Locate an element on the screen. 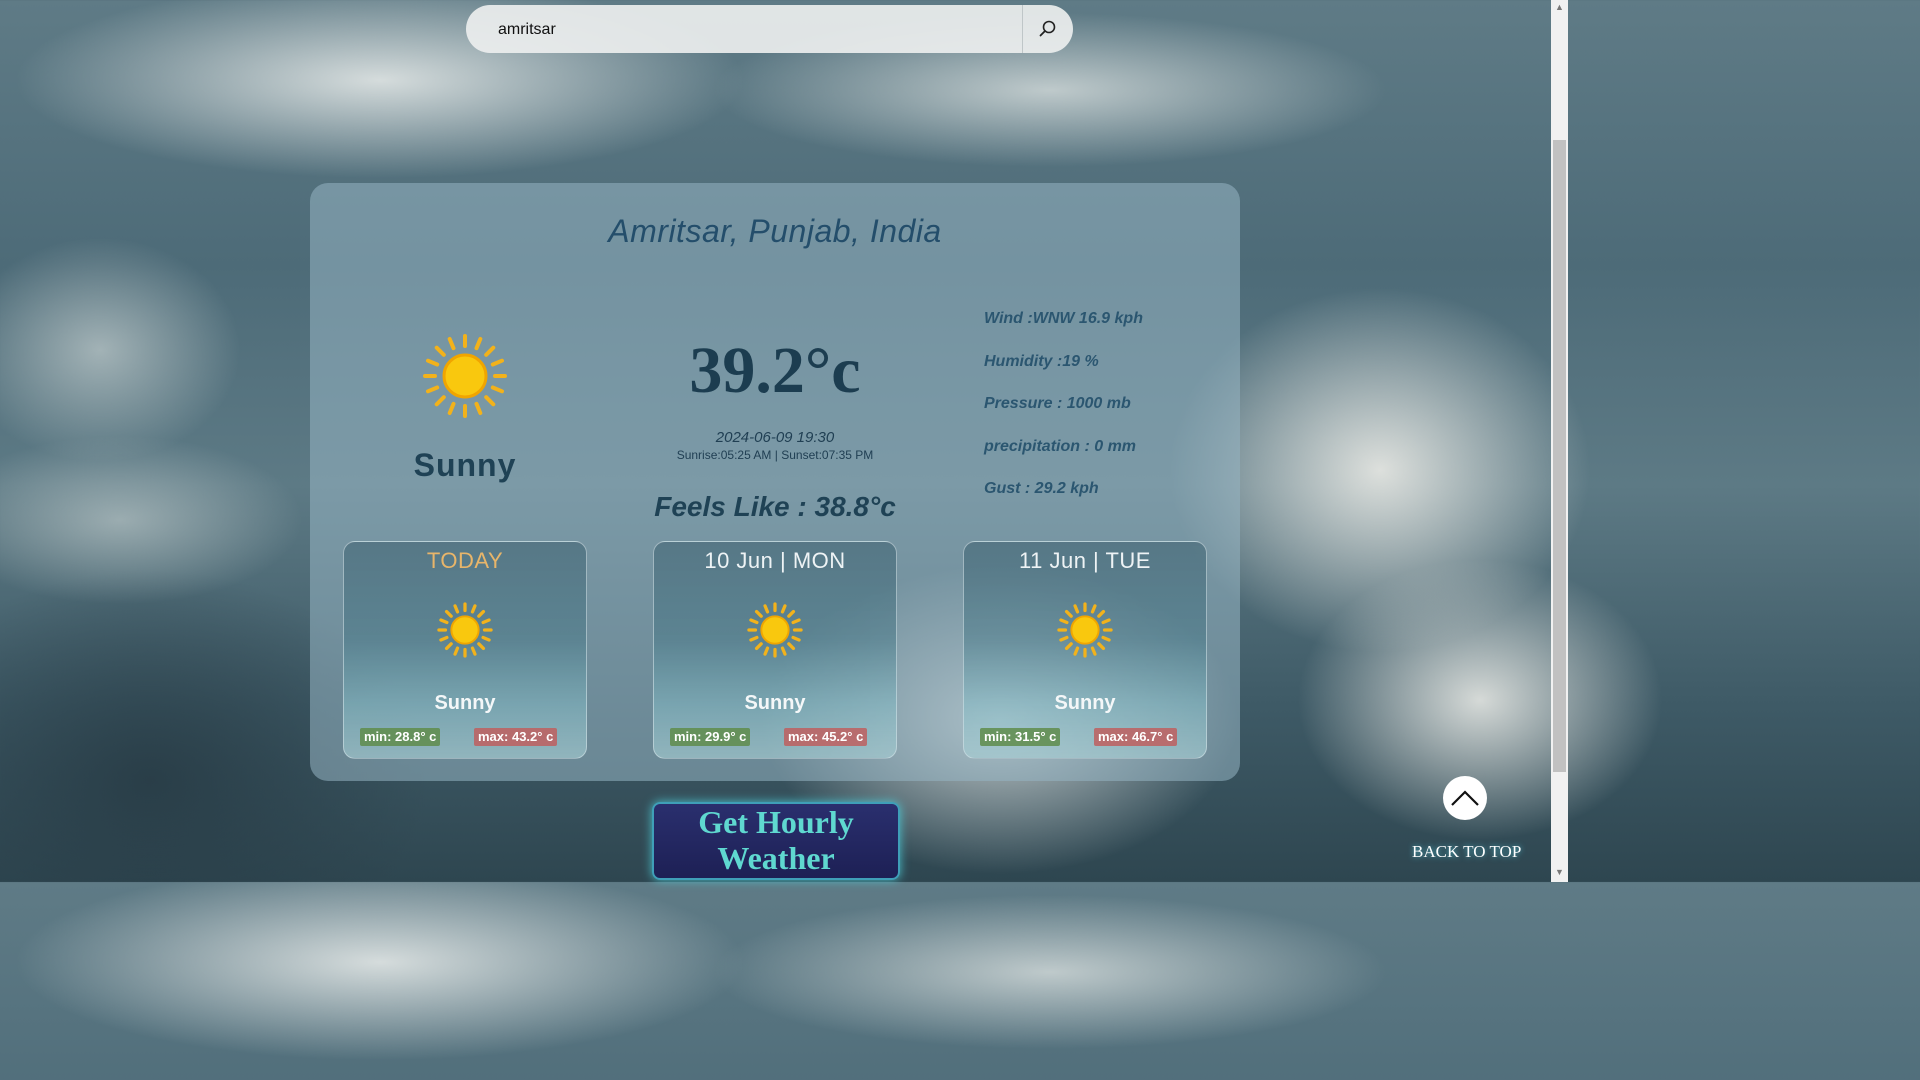 This screenshot has height=1080, width=1920. current-condition: Sunny is located at coordinates (465, 465).